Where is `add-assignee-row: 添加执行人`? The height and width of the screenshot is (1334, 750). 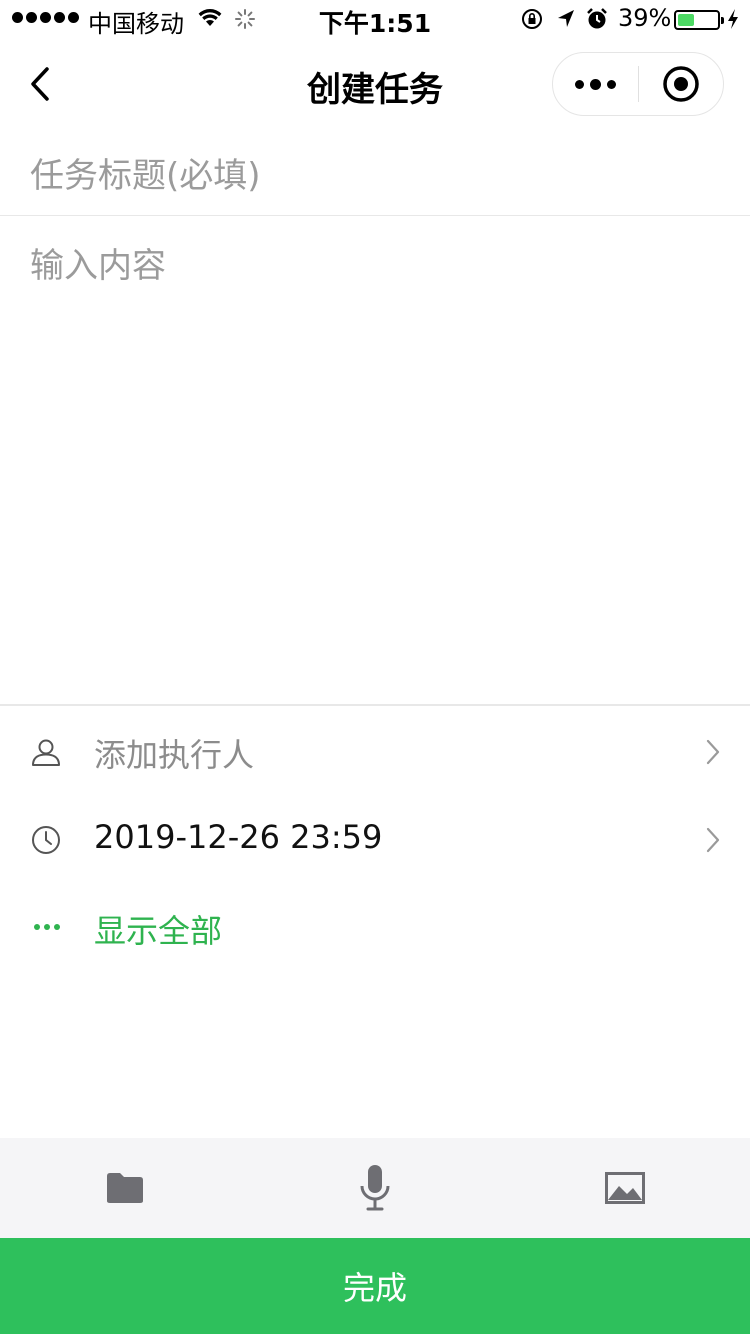 add-assignee-row: 添加执行人 is located at coordinates (375, 752).